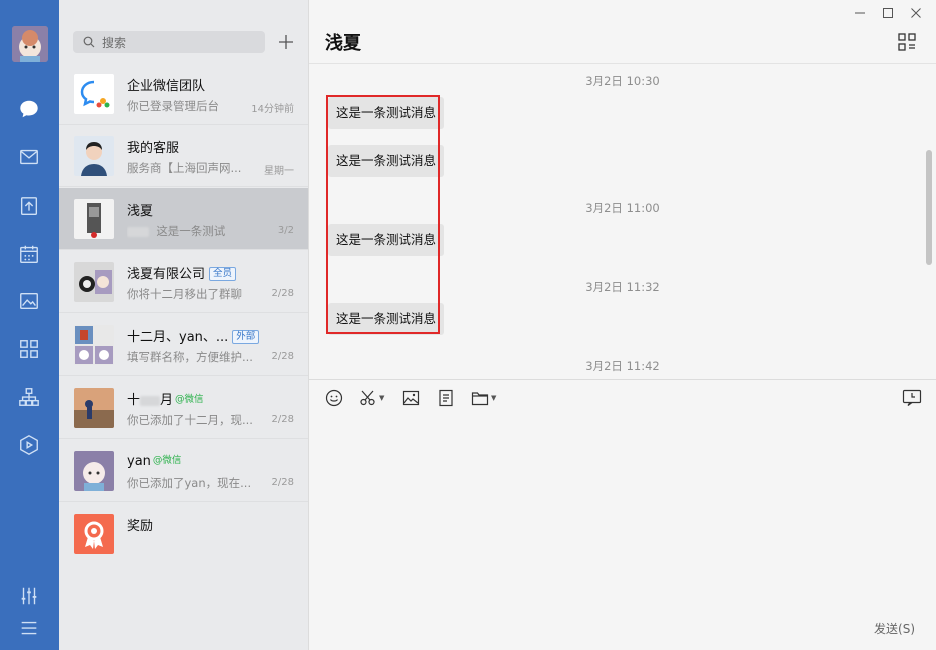 The width and height of the screenshot is (936, 650). Describe the element at coordinates (183, 156) in the screenshot. I see `conversation-item: 我的客服 服务商【上海回声网... 星期一` at that location.